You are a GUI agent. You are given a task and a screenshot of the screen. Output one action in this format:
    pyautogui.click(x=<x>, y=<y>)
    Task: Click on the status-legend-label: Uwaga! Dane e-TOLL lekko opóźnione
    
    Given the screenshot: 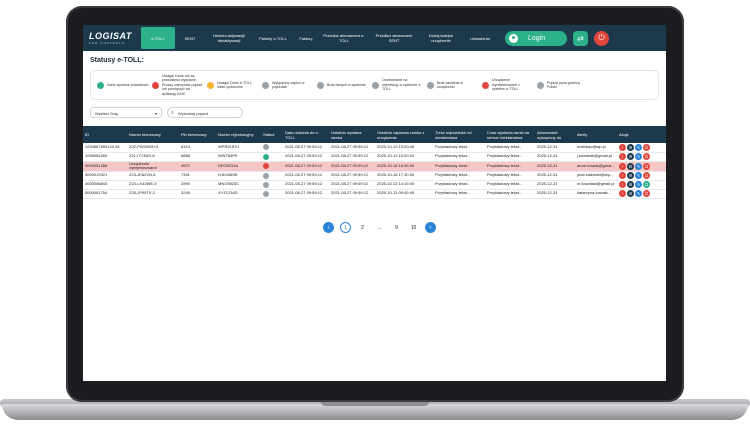 What is the action you would take?
    pyautogui.click(x=234, y=84)
    